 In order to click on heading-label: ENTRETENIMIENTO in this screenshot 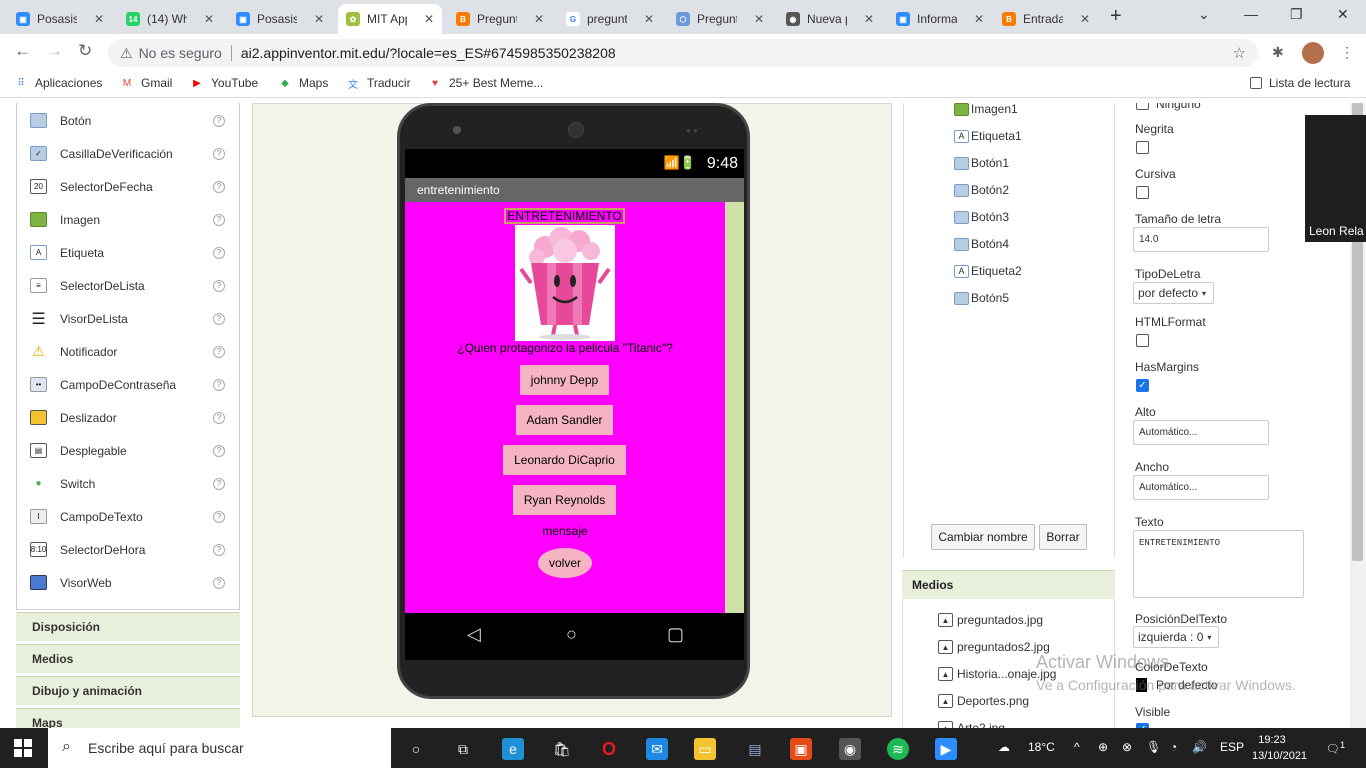, I will do `click(564, 216)`.